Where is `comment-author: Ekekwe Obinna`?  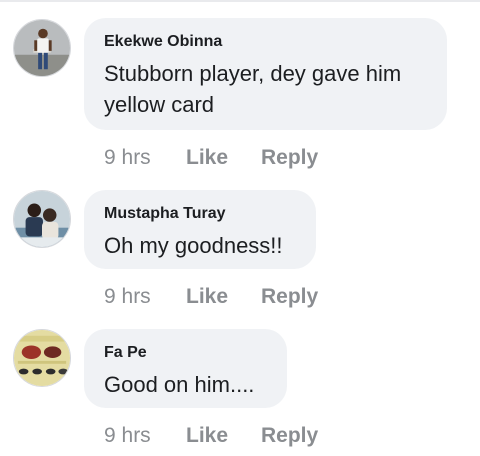 comment-author: Ekekwe Obinna is located at coordinates (265, 42).